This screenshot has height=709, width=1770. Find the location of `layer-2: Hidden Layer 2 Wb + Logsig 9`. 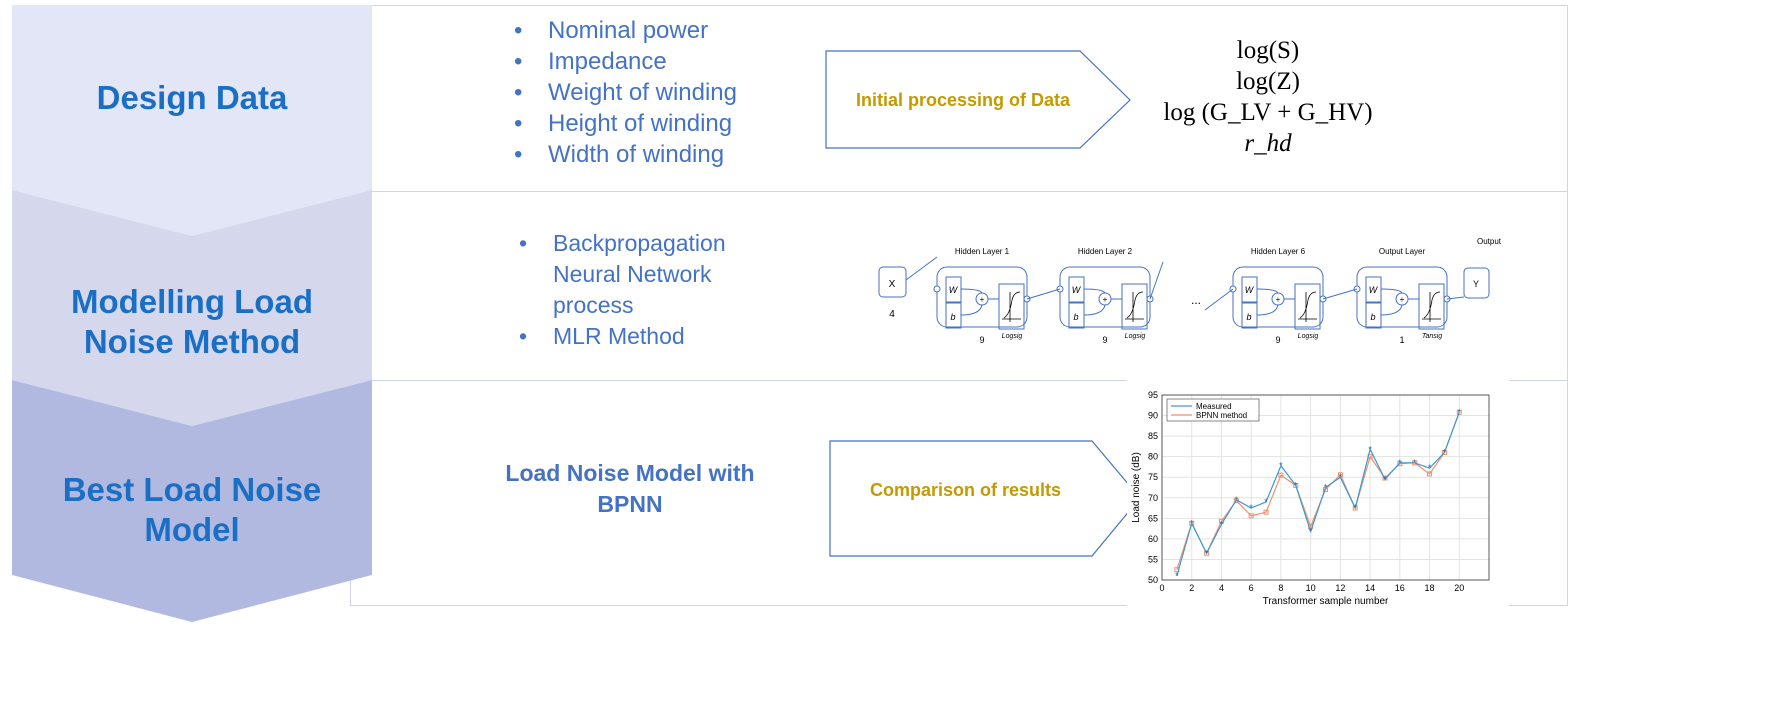

layer-2: Hidden Layer 2 Wb + Logsig 9 is located at coordinates (1105, 296).